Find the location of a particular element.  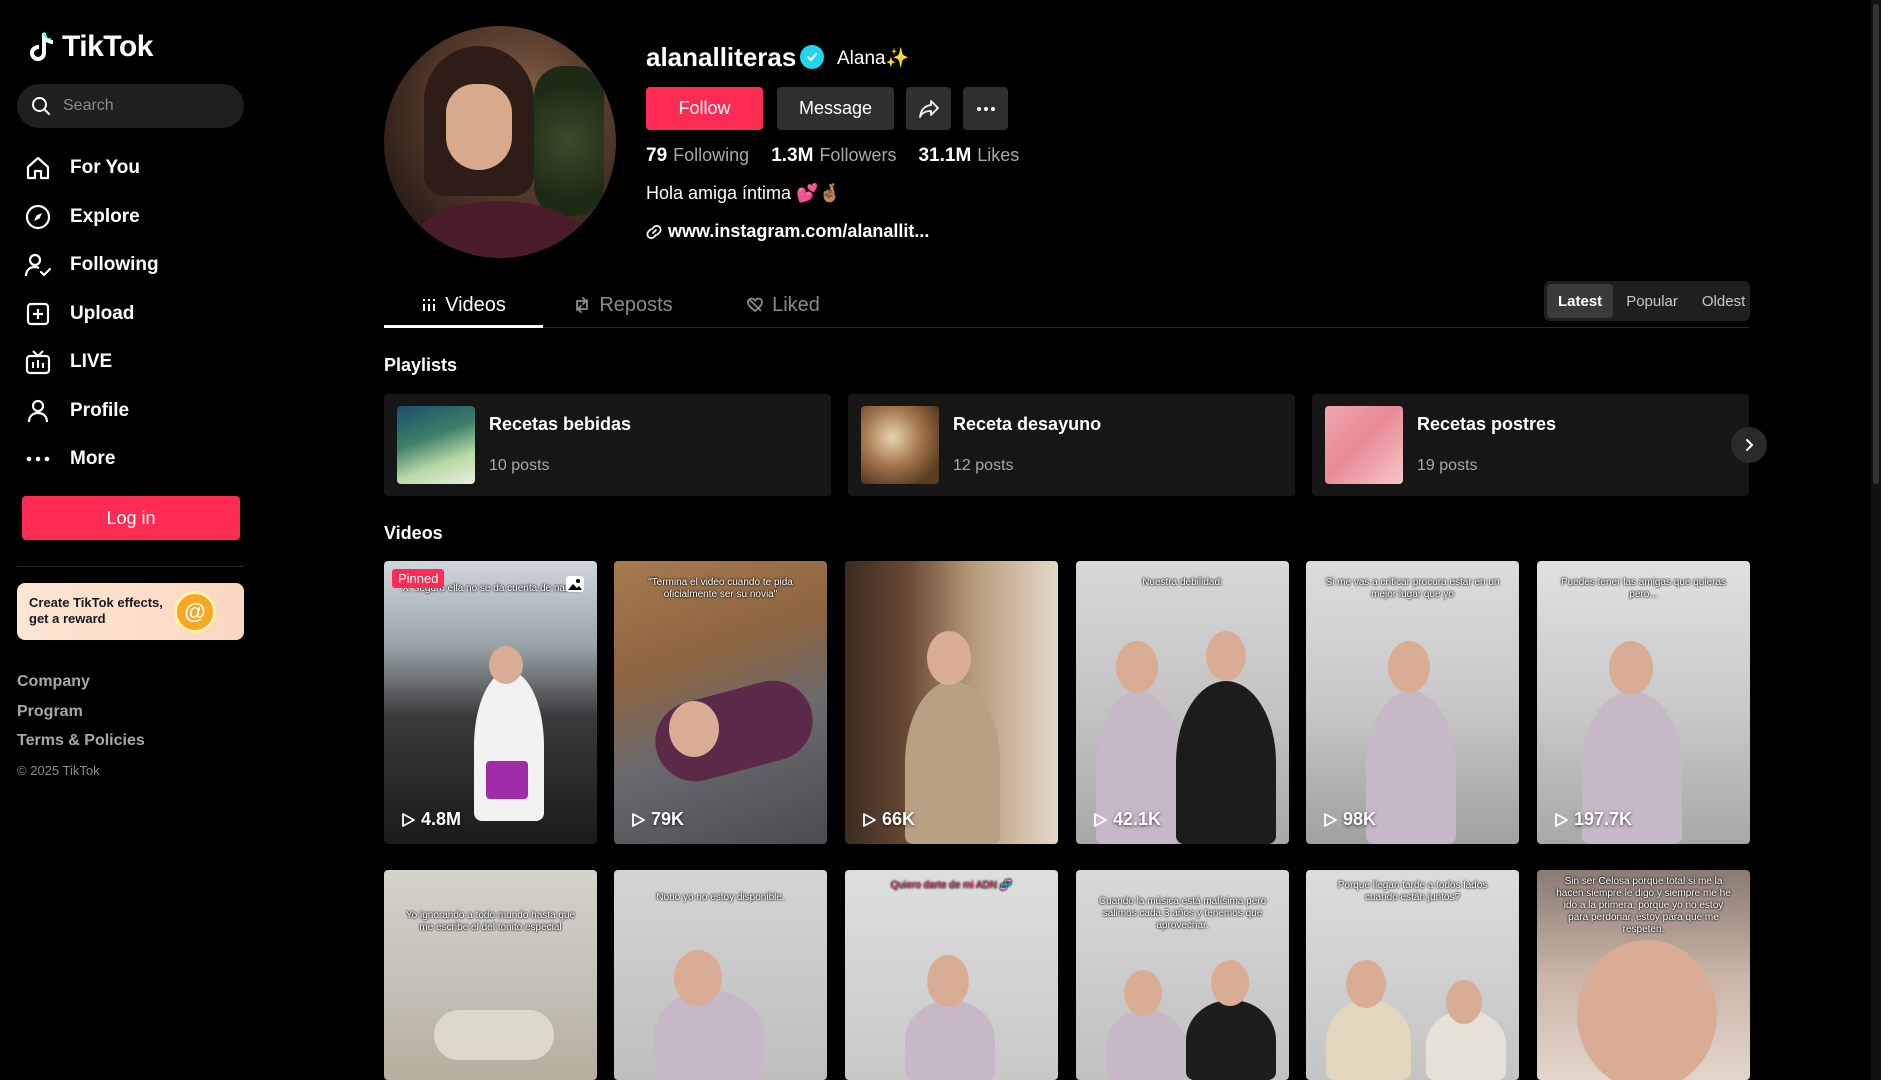

page-scrollbar is located at coordinates (1876, 540).